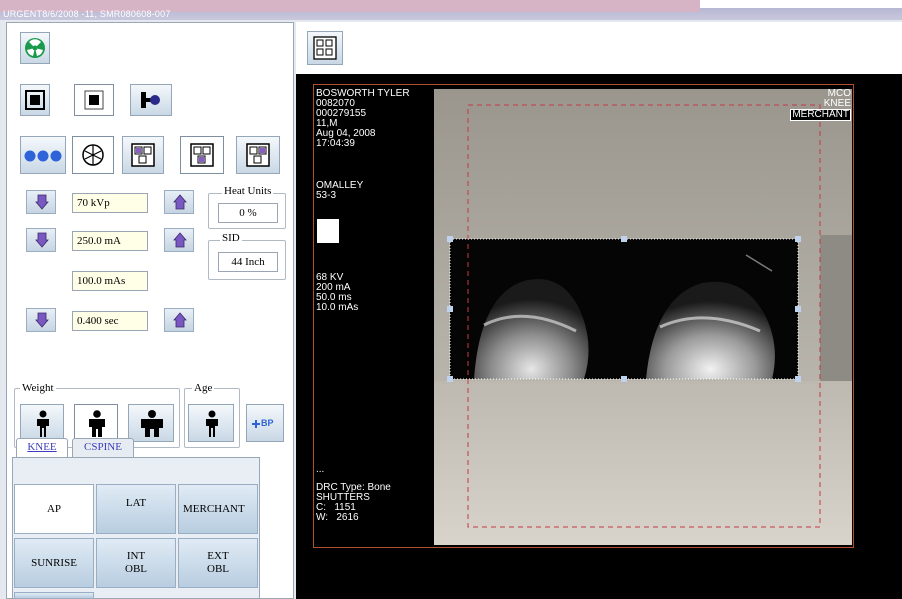 The image size is (902, 599). I want to click on bp-button: BP, so click(265, 423).